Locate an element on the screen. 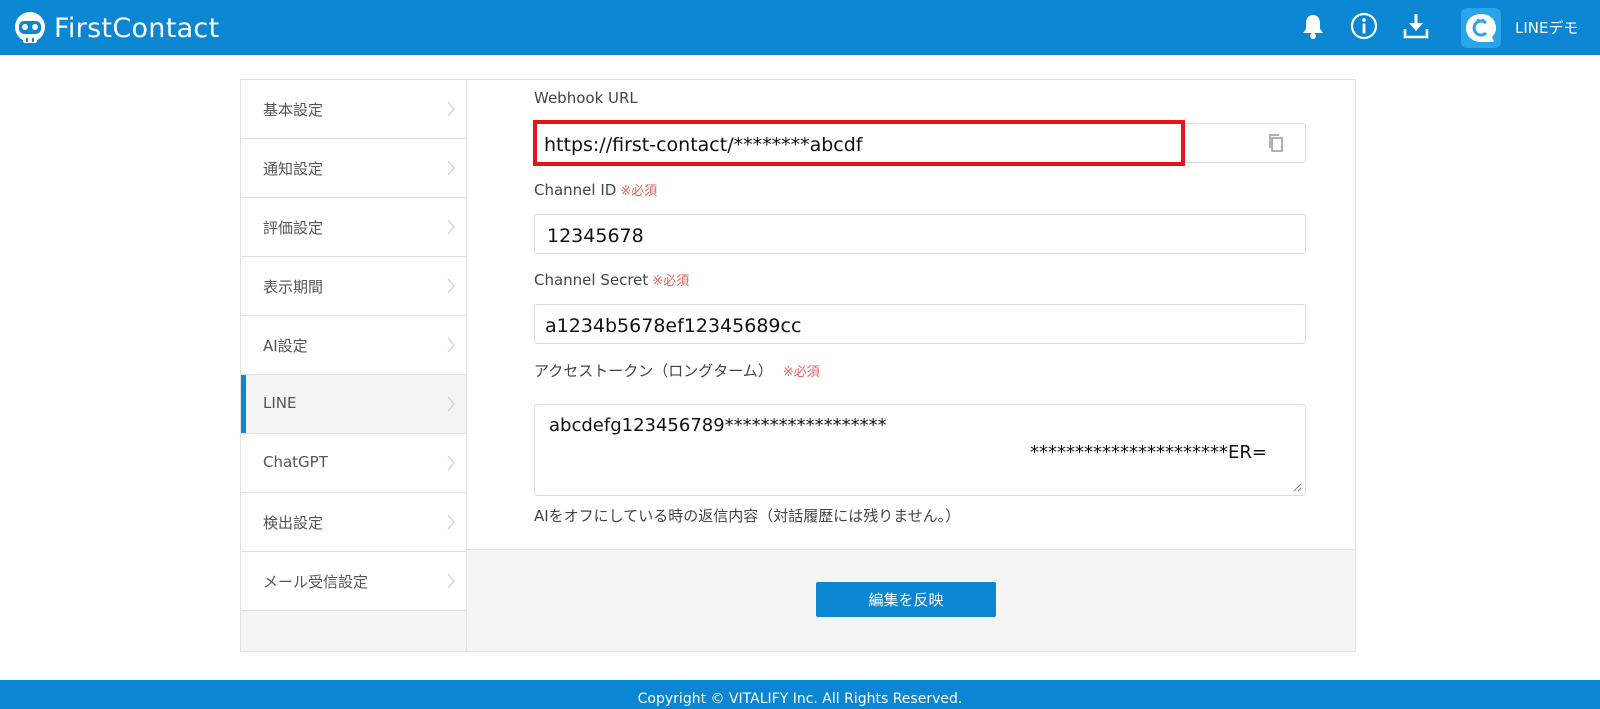  avatar-icon is located at coordinates (1481, 28).